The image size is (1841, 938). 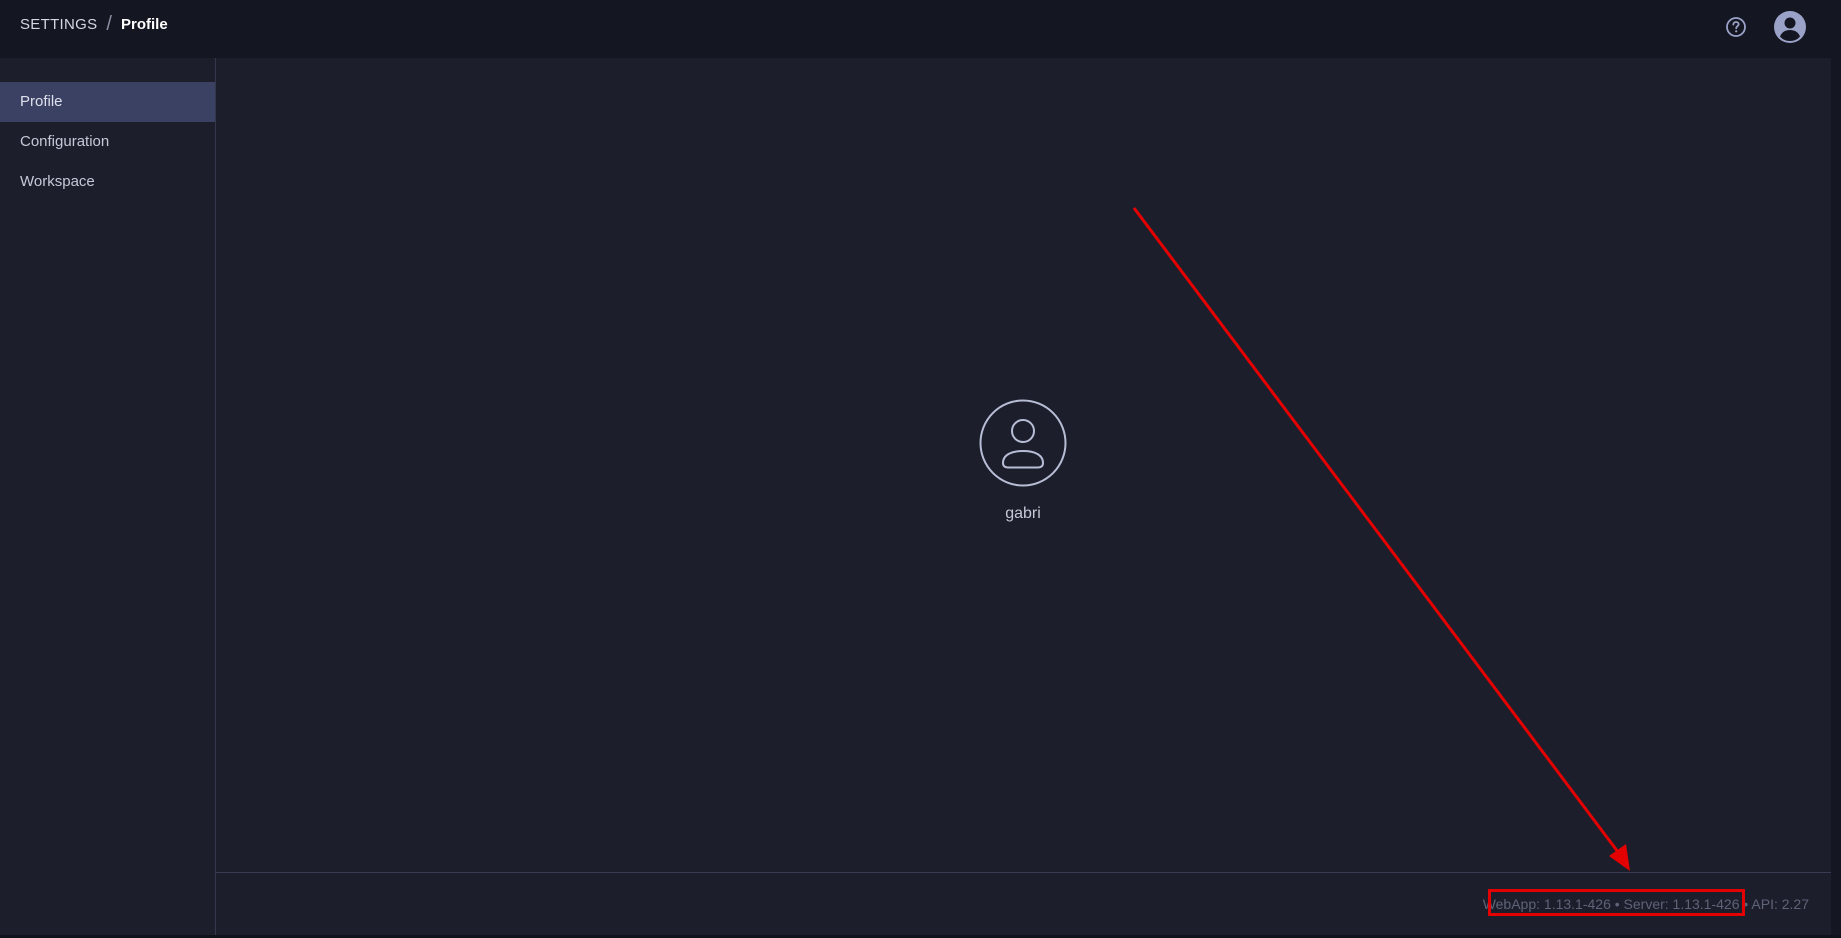 I want to click on sidebar-item-label: Workspace, so click(x=57, y=181).